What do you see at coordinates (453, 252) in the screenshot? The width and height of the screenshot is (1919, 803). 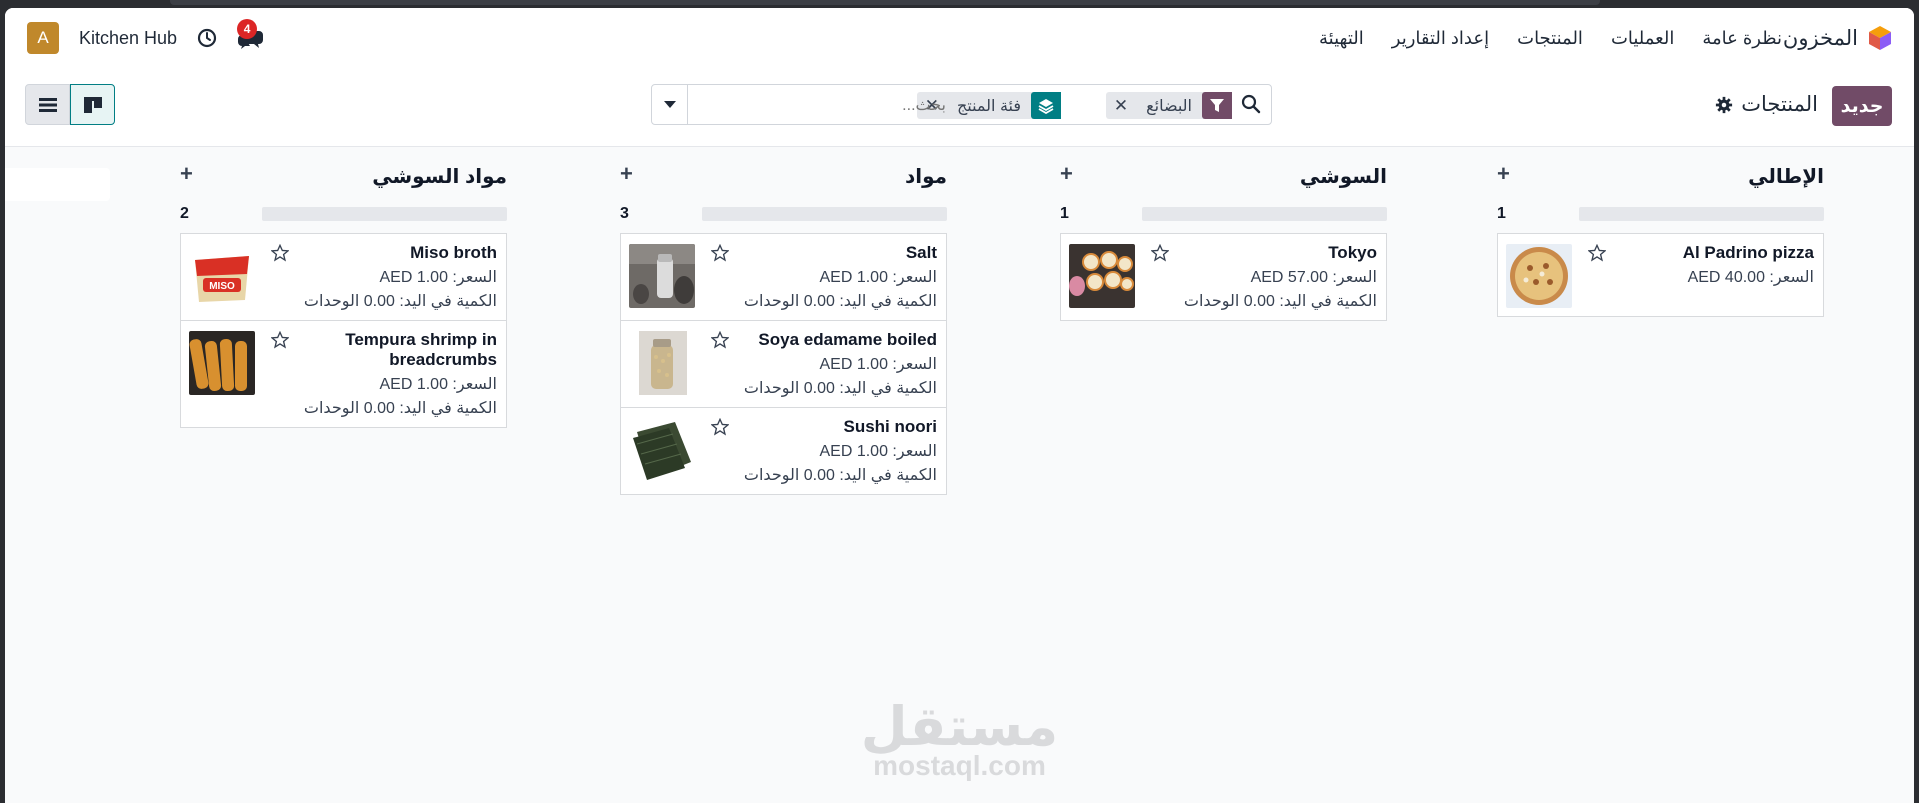 I see `product-name: Miso broth` at bounding box center [453, 252].